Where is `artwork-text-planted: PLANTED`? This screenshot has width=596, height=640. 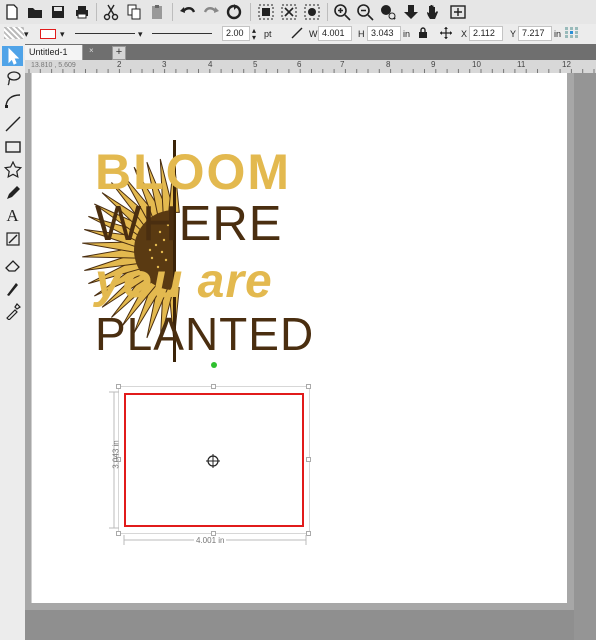
artwork-text-planted: PLANTED is located at coordinates (204, 334).